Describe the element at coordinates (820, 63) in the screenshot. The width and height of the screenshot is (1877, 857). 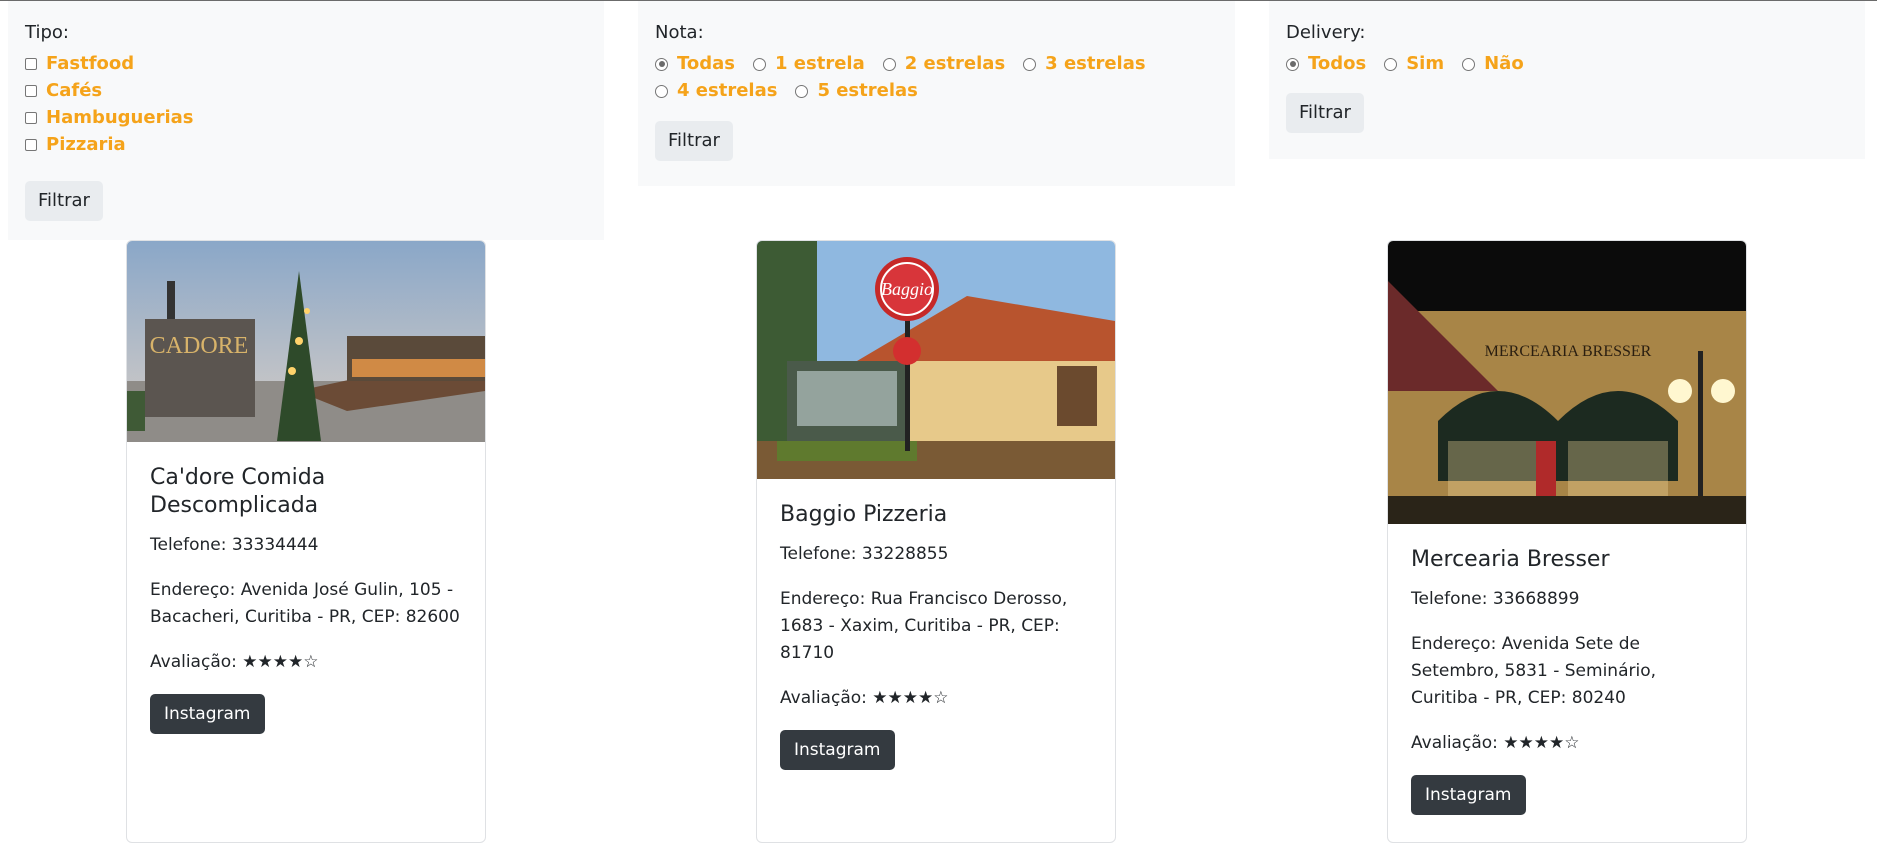
I see `option-label: 1 estrela` at that location.